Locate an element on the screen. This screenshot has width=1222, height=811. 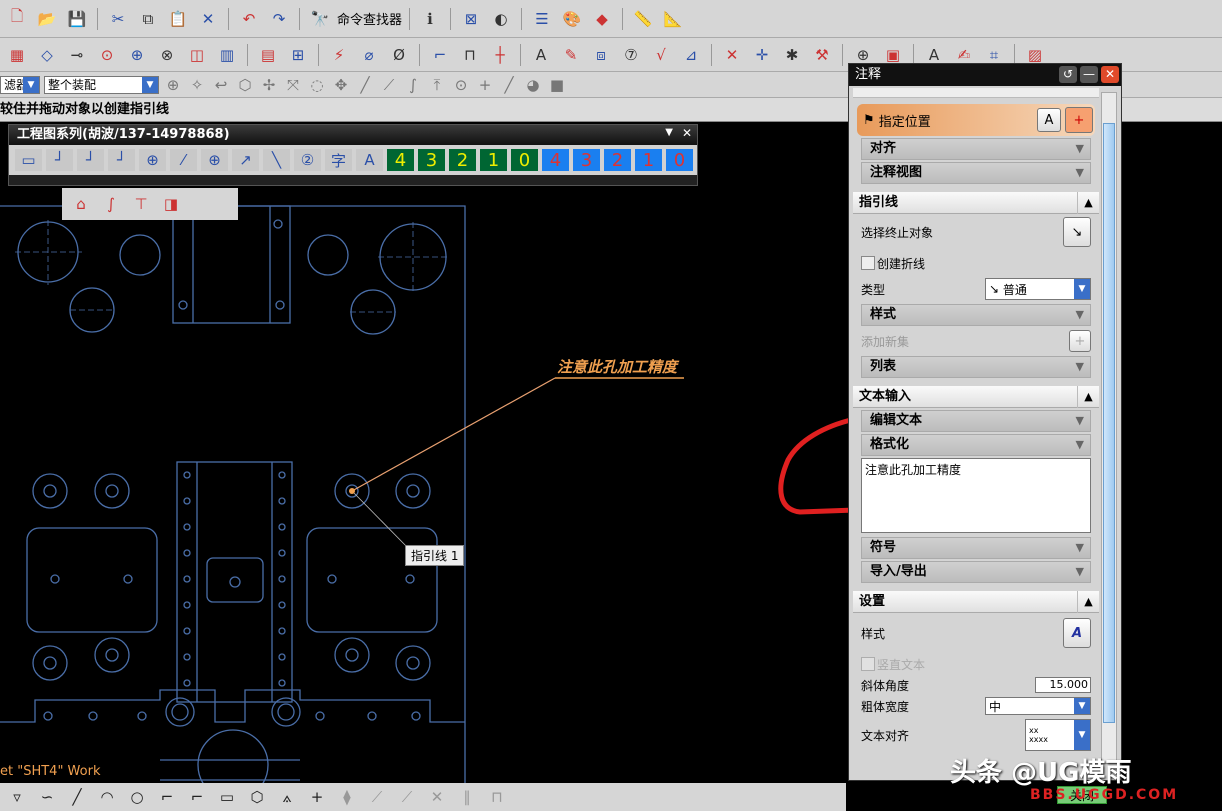
dialog-scrollbar is located at coordinates (1109, 428).